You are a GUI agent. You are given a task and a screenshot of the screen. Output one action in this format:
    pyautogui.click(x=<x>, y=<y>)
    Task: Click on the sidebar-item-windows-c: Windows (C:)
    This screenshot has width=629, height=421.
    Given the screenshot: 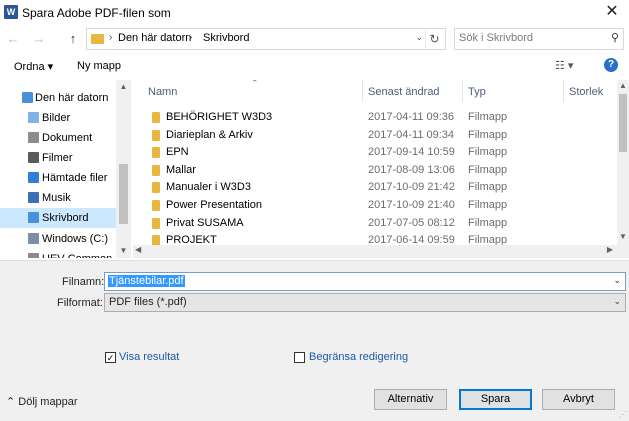 What is the action you would take?
    pyautogui.click(x=58, y=239)
    